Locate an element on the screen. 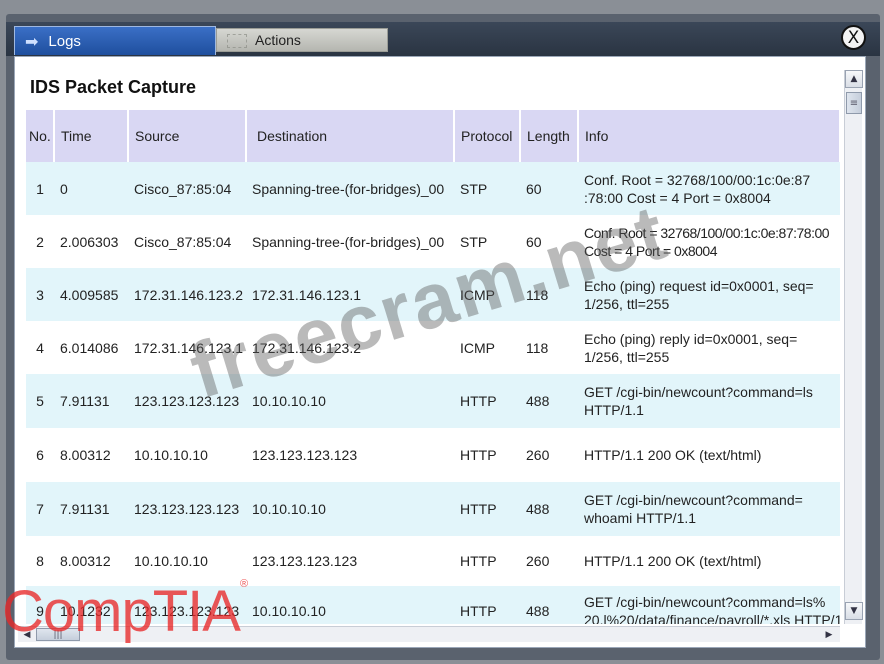 This screenshot has height=664, width=884. info-line: GET /cgi-bin/newcount?command= is located at coordinates (693, 500).